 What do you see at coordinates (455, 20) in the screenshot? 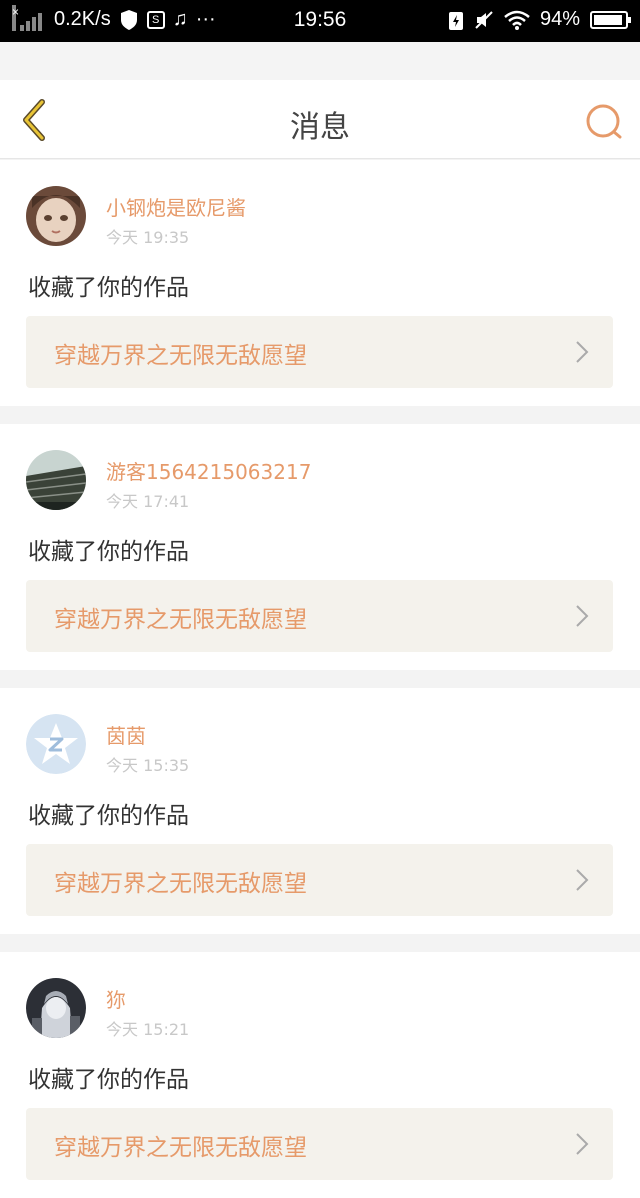
I see `charging-icon` at bounding box center [455, 20].